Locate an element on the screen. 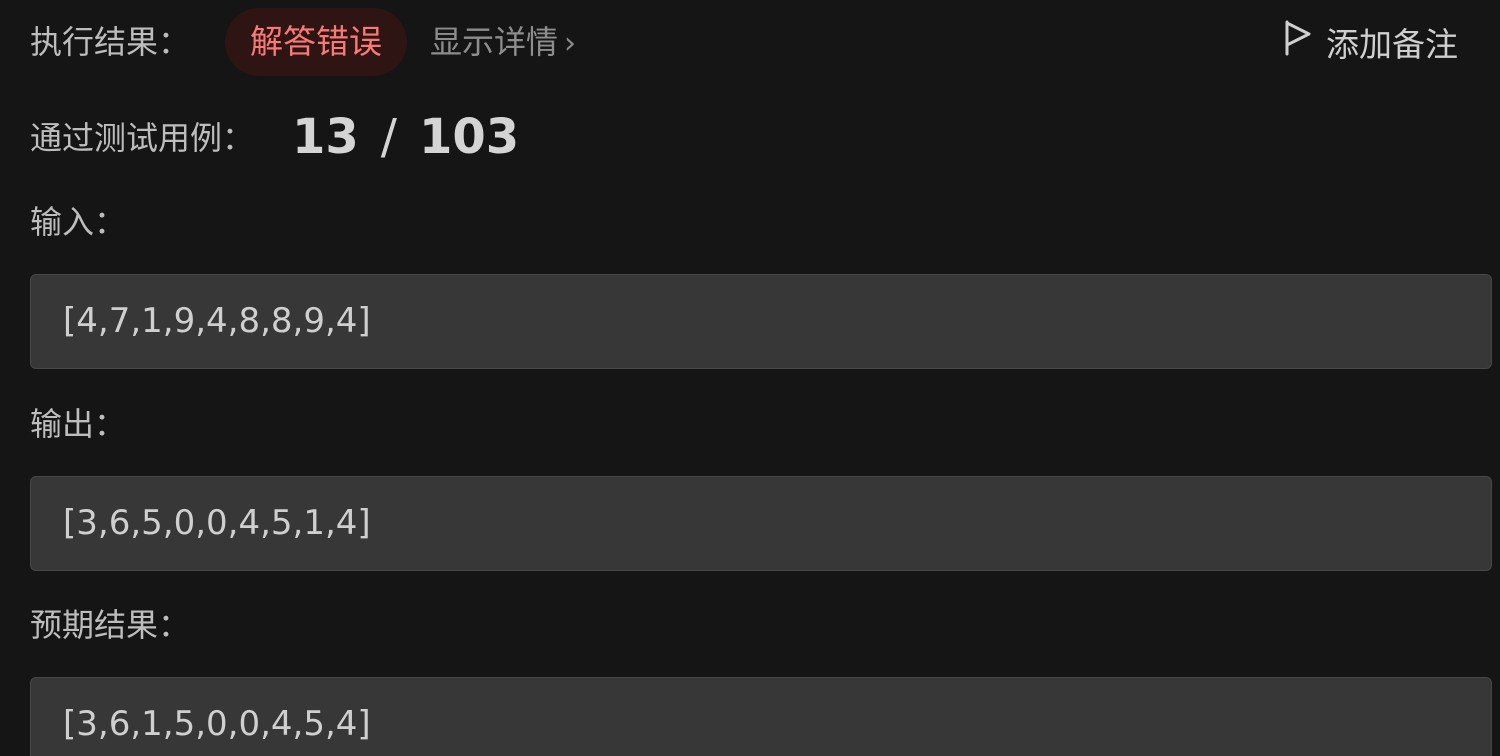 The width and height of the screenshot is (1500, 756). total-count: 103 is located at coordinates (469, 137).